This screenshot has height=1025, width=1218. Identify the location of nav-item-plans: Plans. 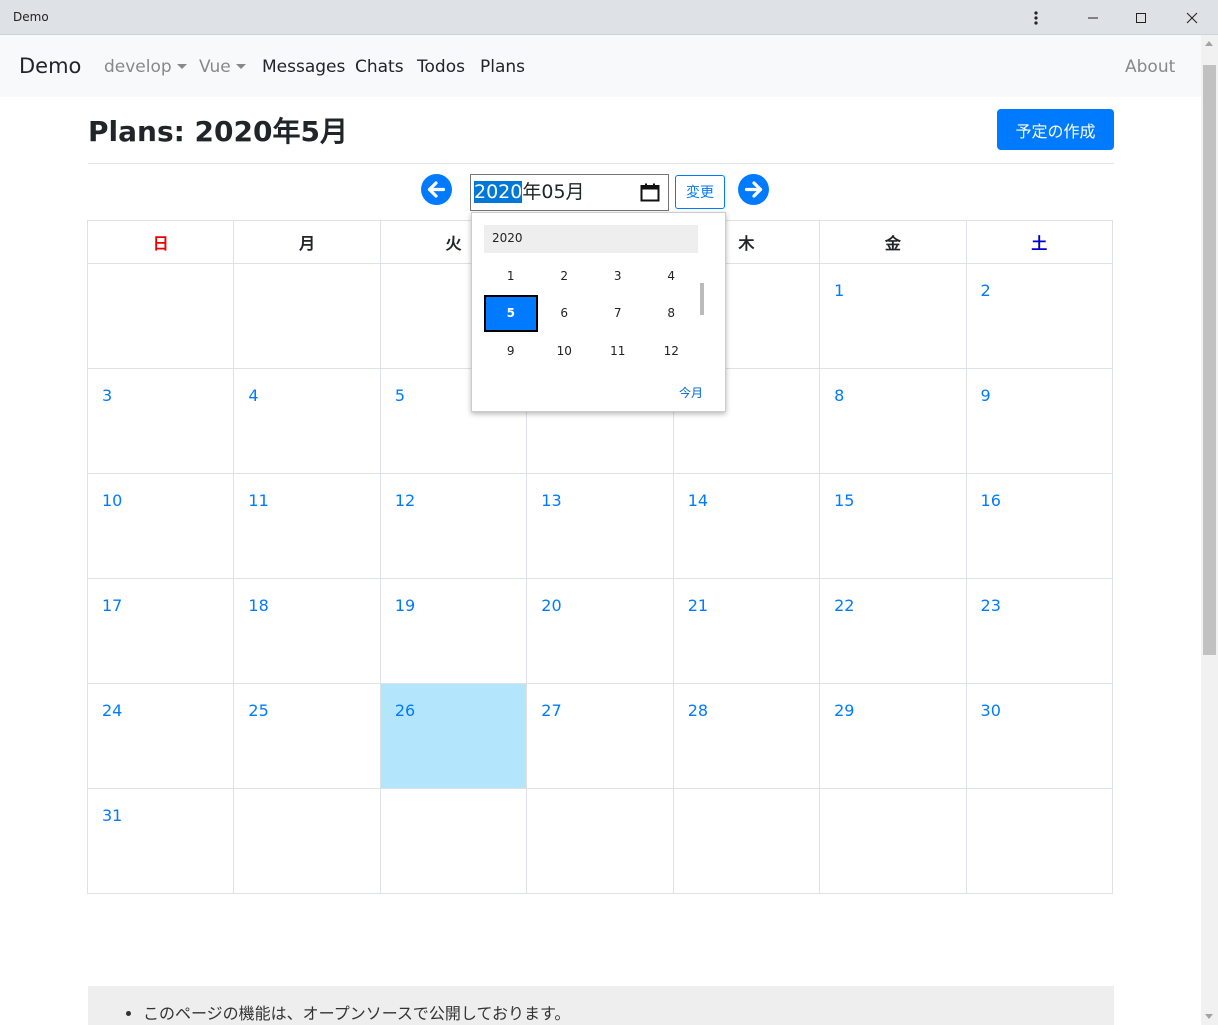
(502, 67).